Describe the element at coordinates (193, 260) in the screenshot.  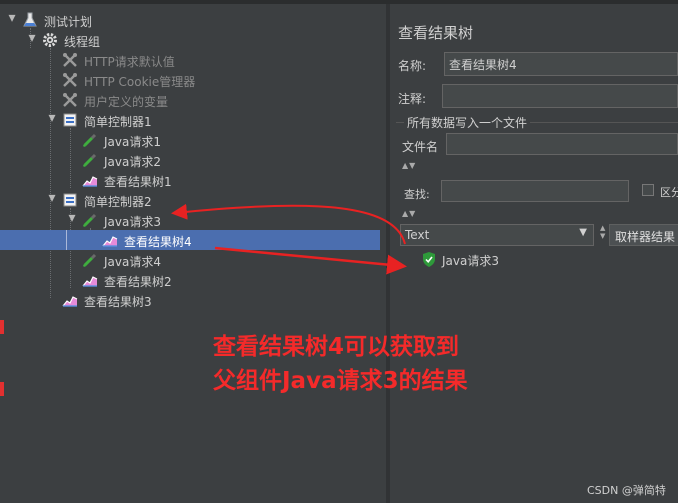
I see `tree-node-java4: Java请求4` at that location.